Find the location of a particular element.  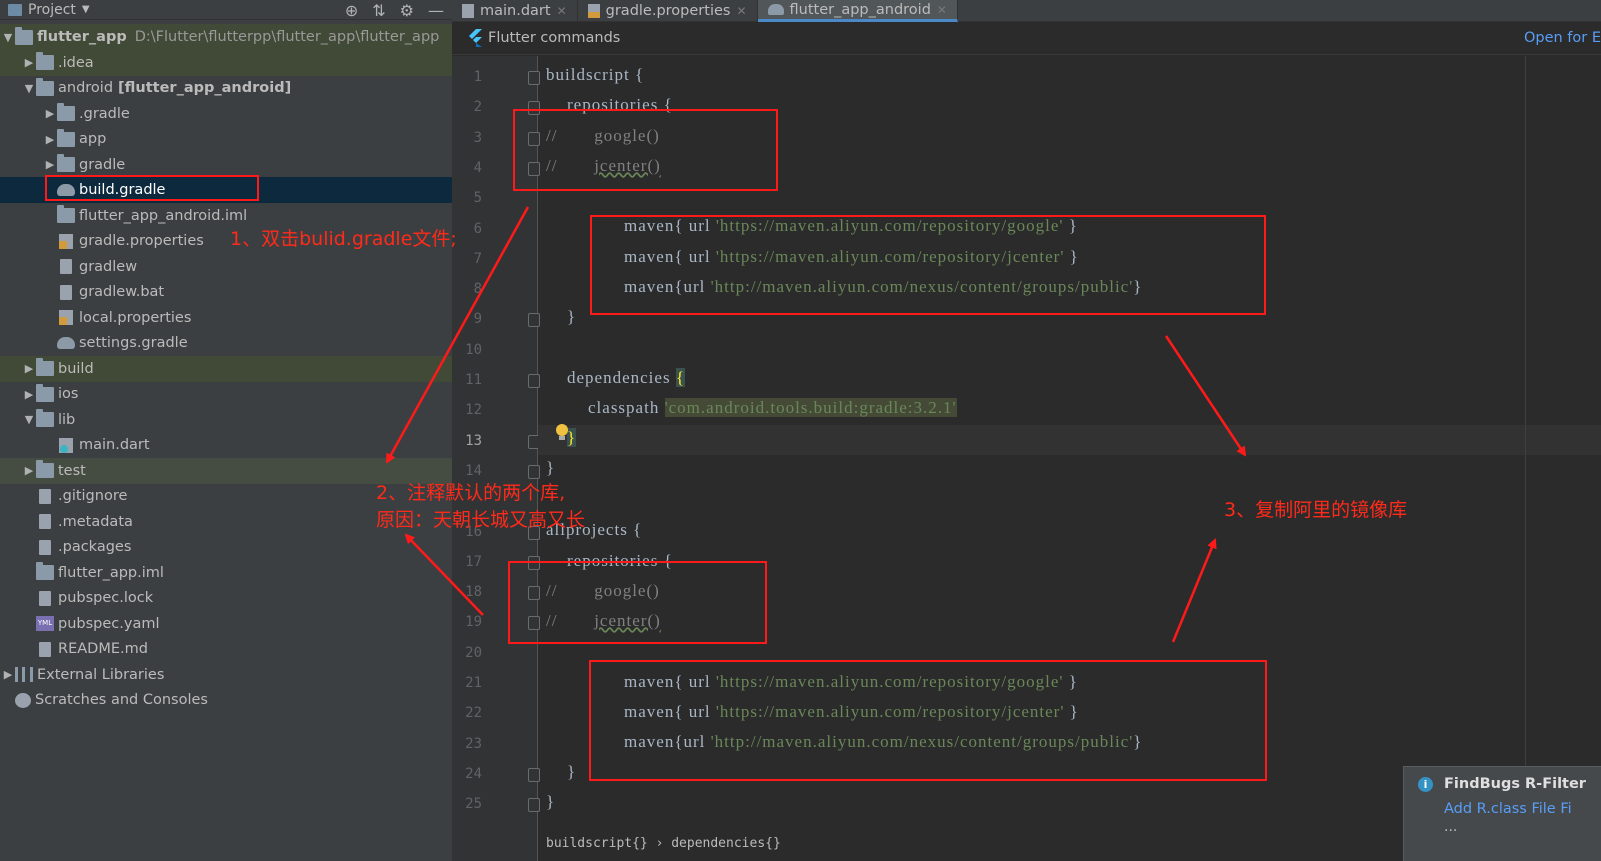

line-number: 18 is located at coordinates (473, 592).